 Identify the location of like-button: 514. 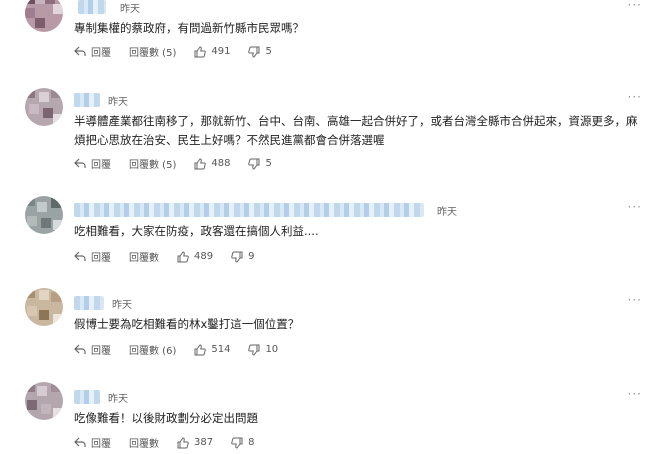
(212, 349).